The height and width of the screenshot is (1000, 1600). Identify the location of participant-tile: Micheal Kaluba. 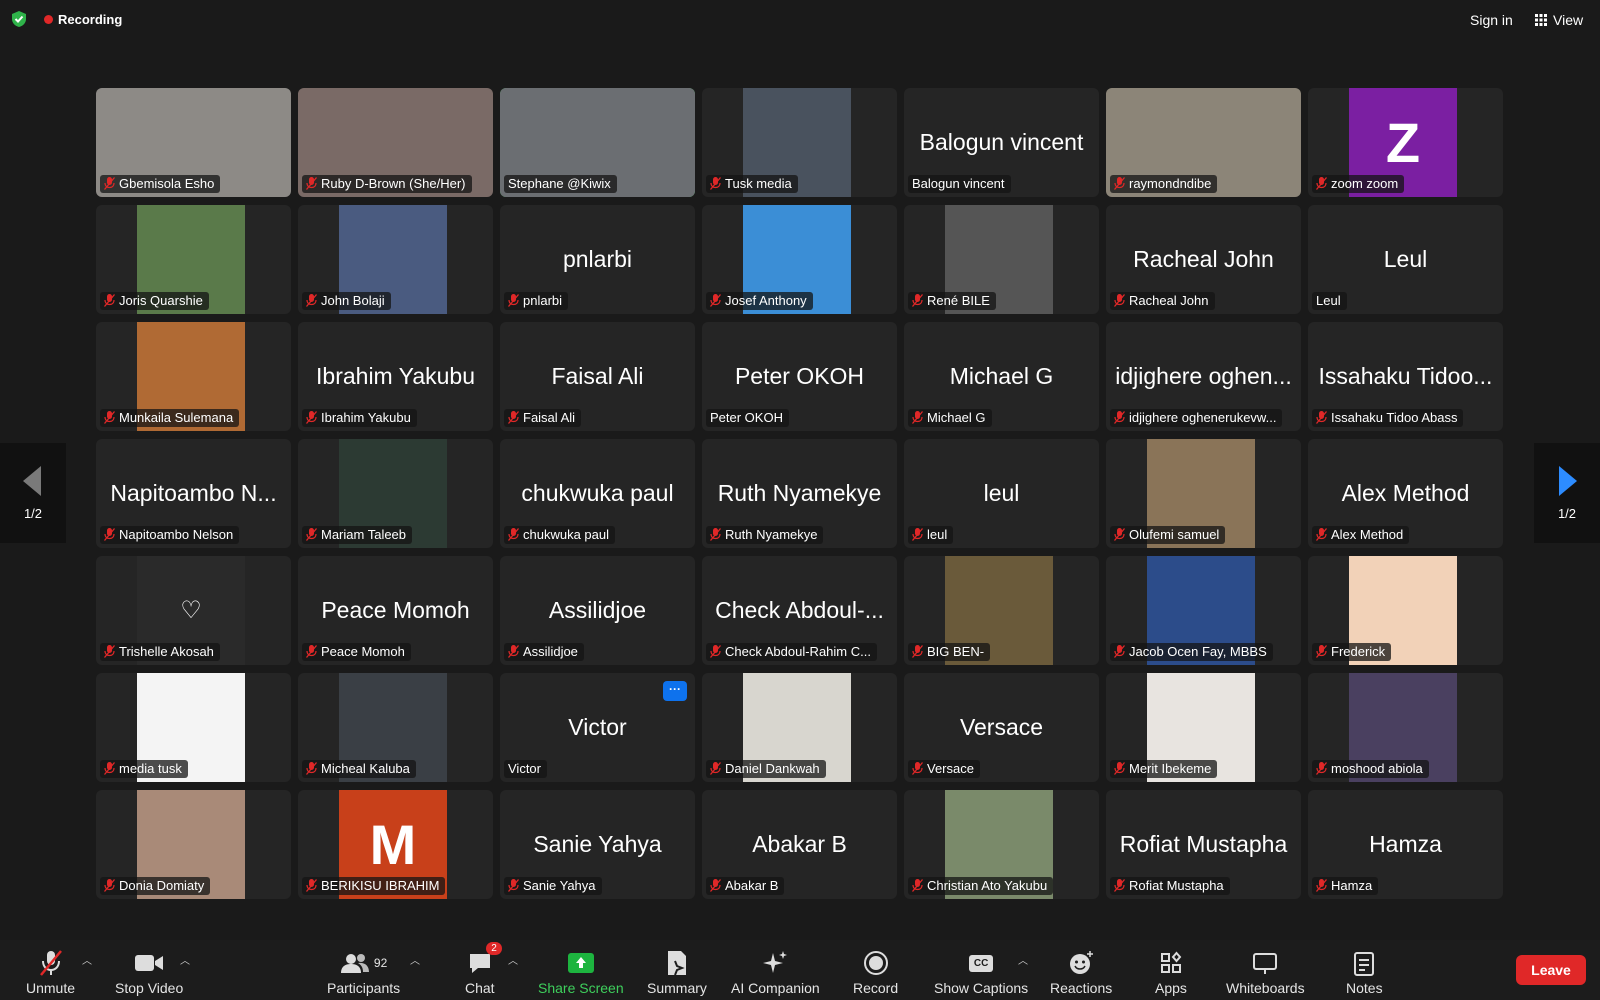
(395, 727).